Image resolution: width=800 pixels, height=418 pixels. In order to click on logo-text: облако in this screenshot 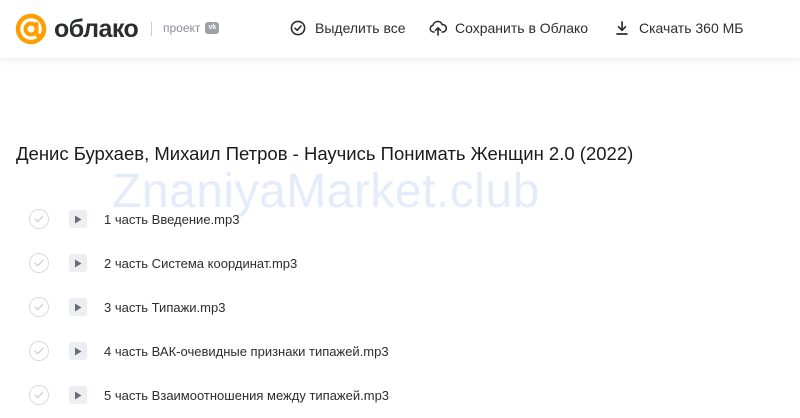, I will do `click(96, 29)`.